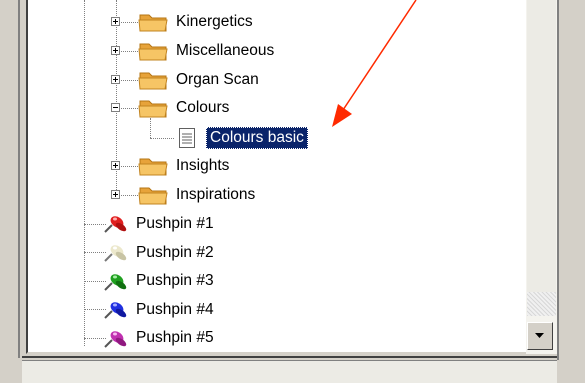 Image resolution: width=585 pixels, height=383 pixels. What do you see at coordinates (558, 180) in the screenshot?
I see `window-right-border` at bounding box center [558, 180].